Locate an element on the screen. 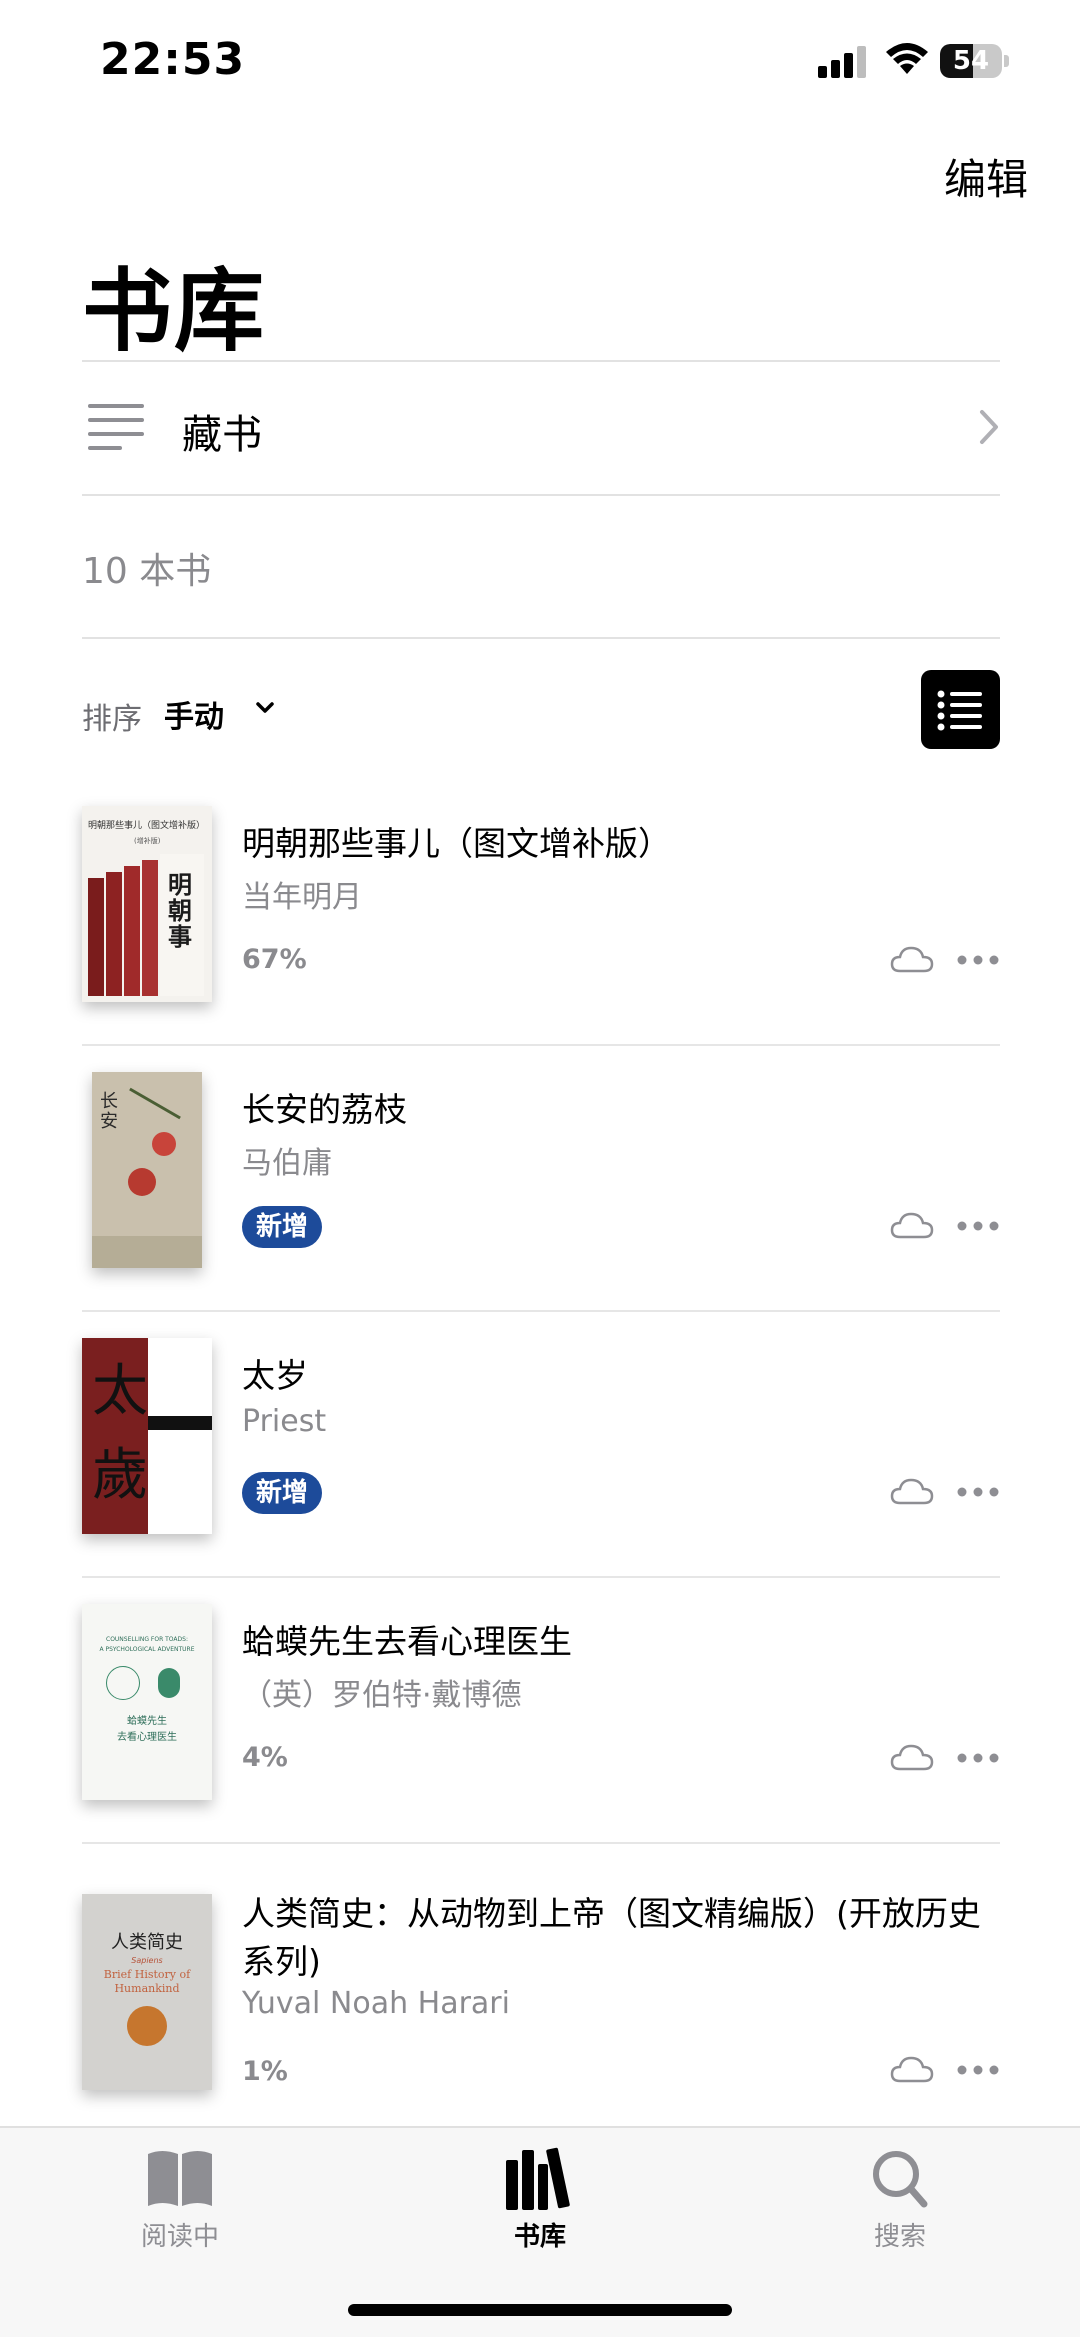  collection-row: 藏书 is located at coordinates (541, 428).